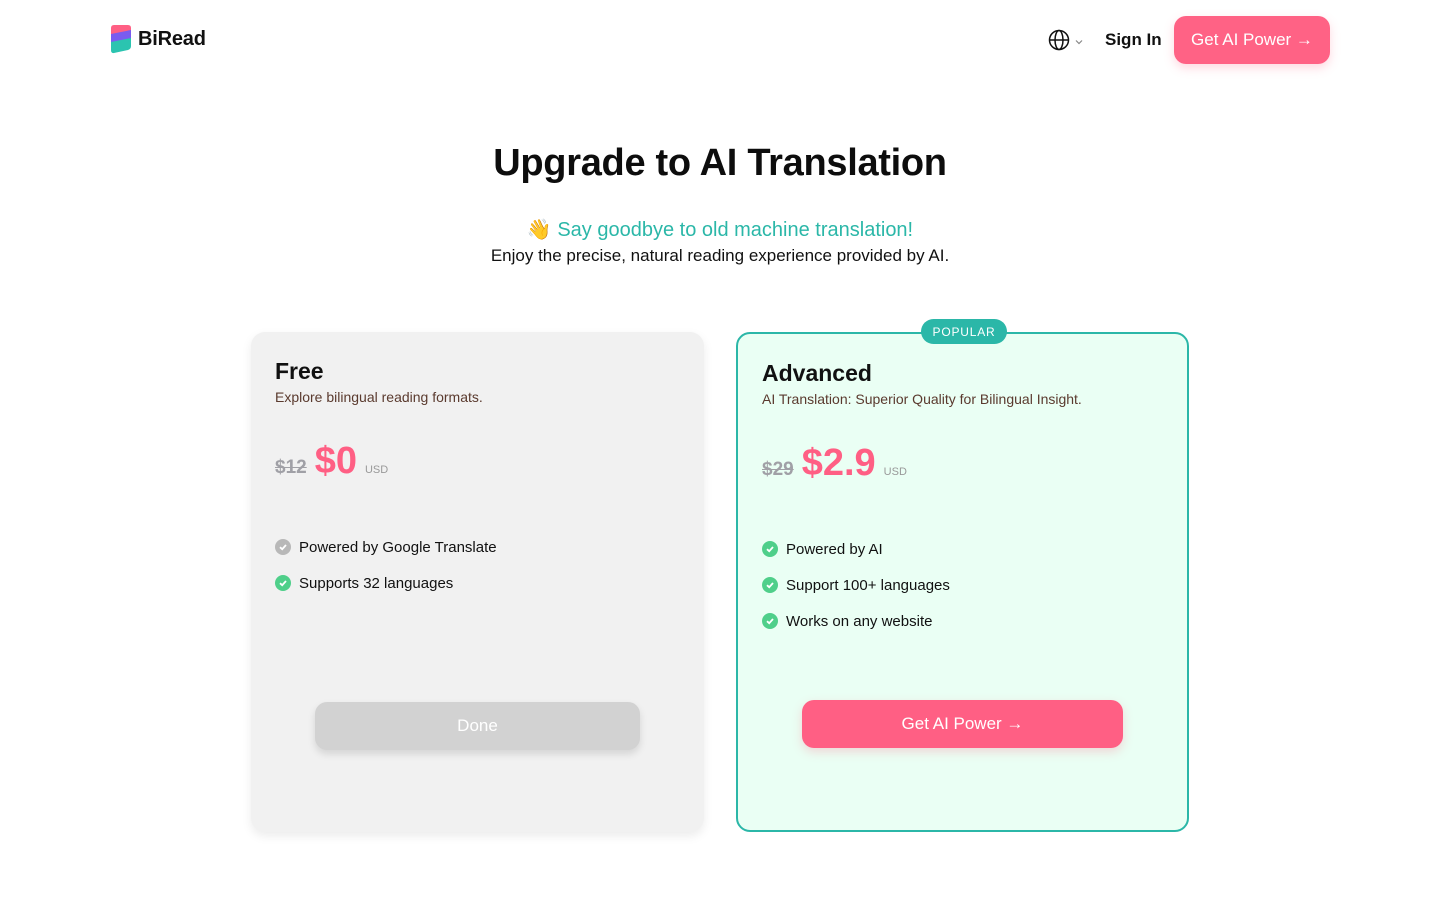  I want to click on get-ai-power-plan-button: Get AI Power →, so click(962, 724).